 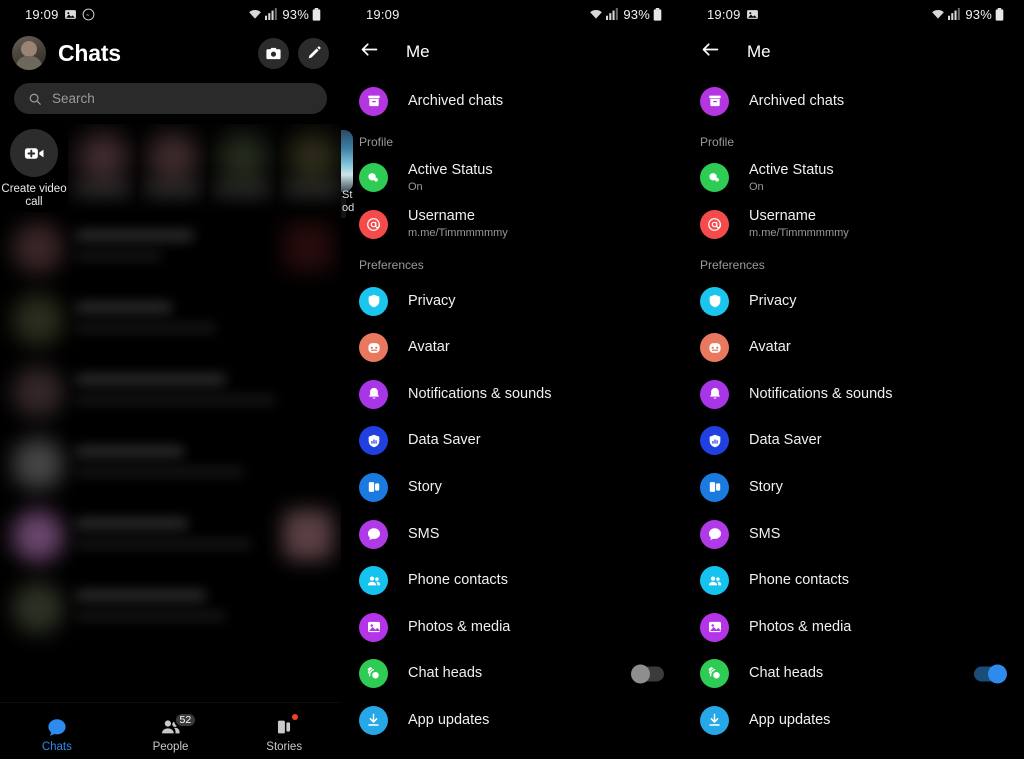 I want to click on shield-icon, so click(x=714, y=301).